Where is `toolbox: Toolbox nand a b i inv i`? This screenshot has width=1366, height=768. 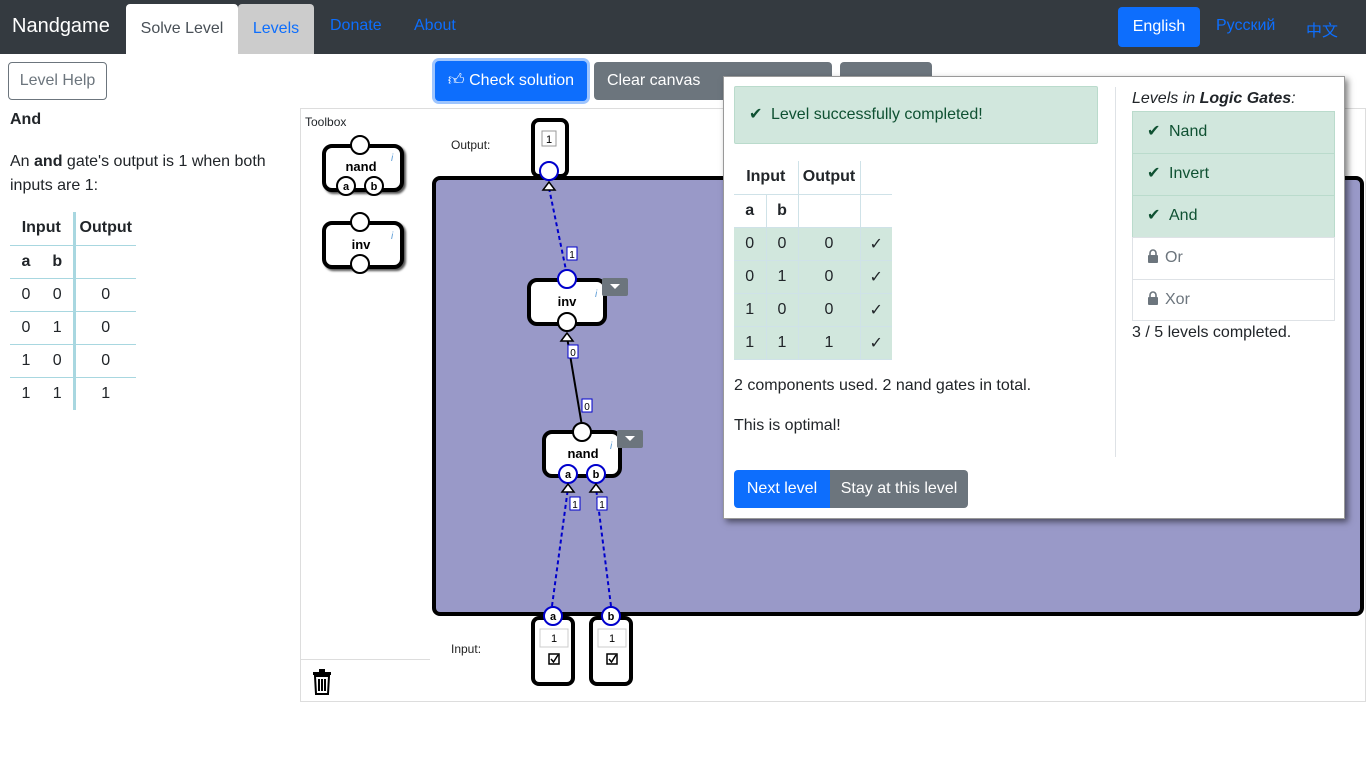
toolbox: Toolbox nand a b i inv i is located at coordinates (365, 405).